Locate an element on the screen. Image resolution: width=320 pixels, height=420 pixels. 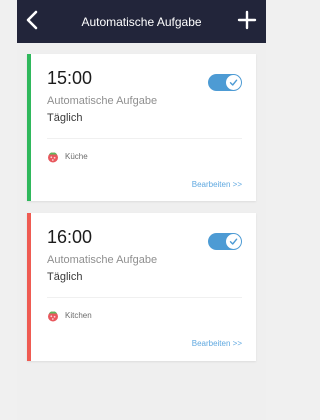
app-header: Automatische Aufgabe is located at coordinates (141, 21).